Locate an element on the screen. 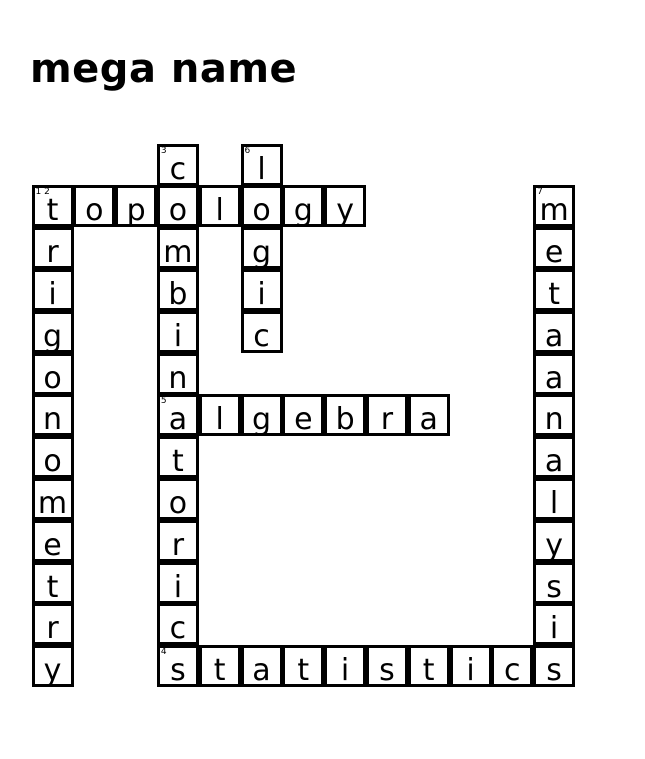 This screenshot has height=759, width=645. crossword-cell: 3c is located at coordinates (177, 164).